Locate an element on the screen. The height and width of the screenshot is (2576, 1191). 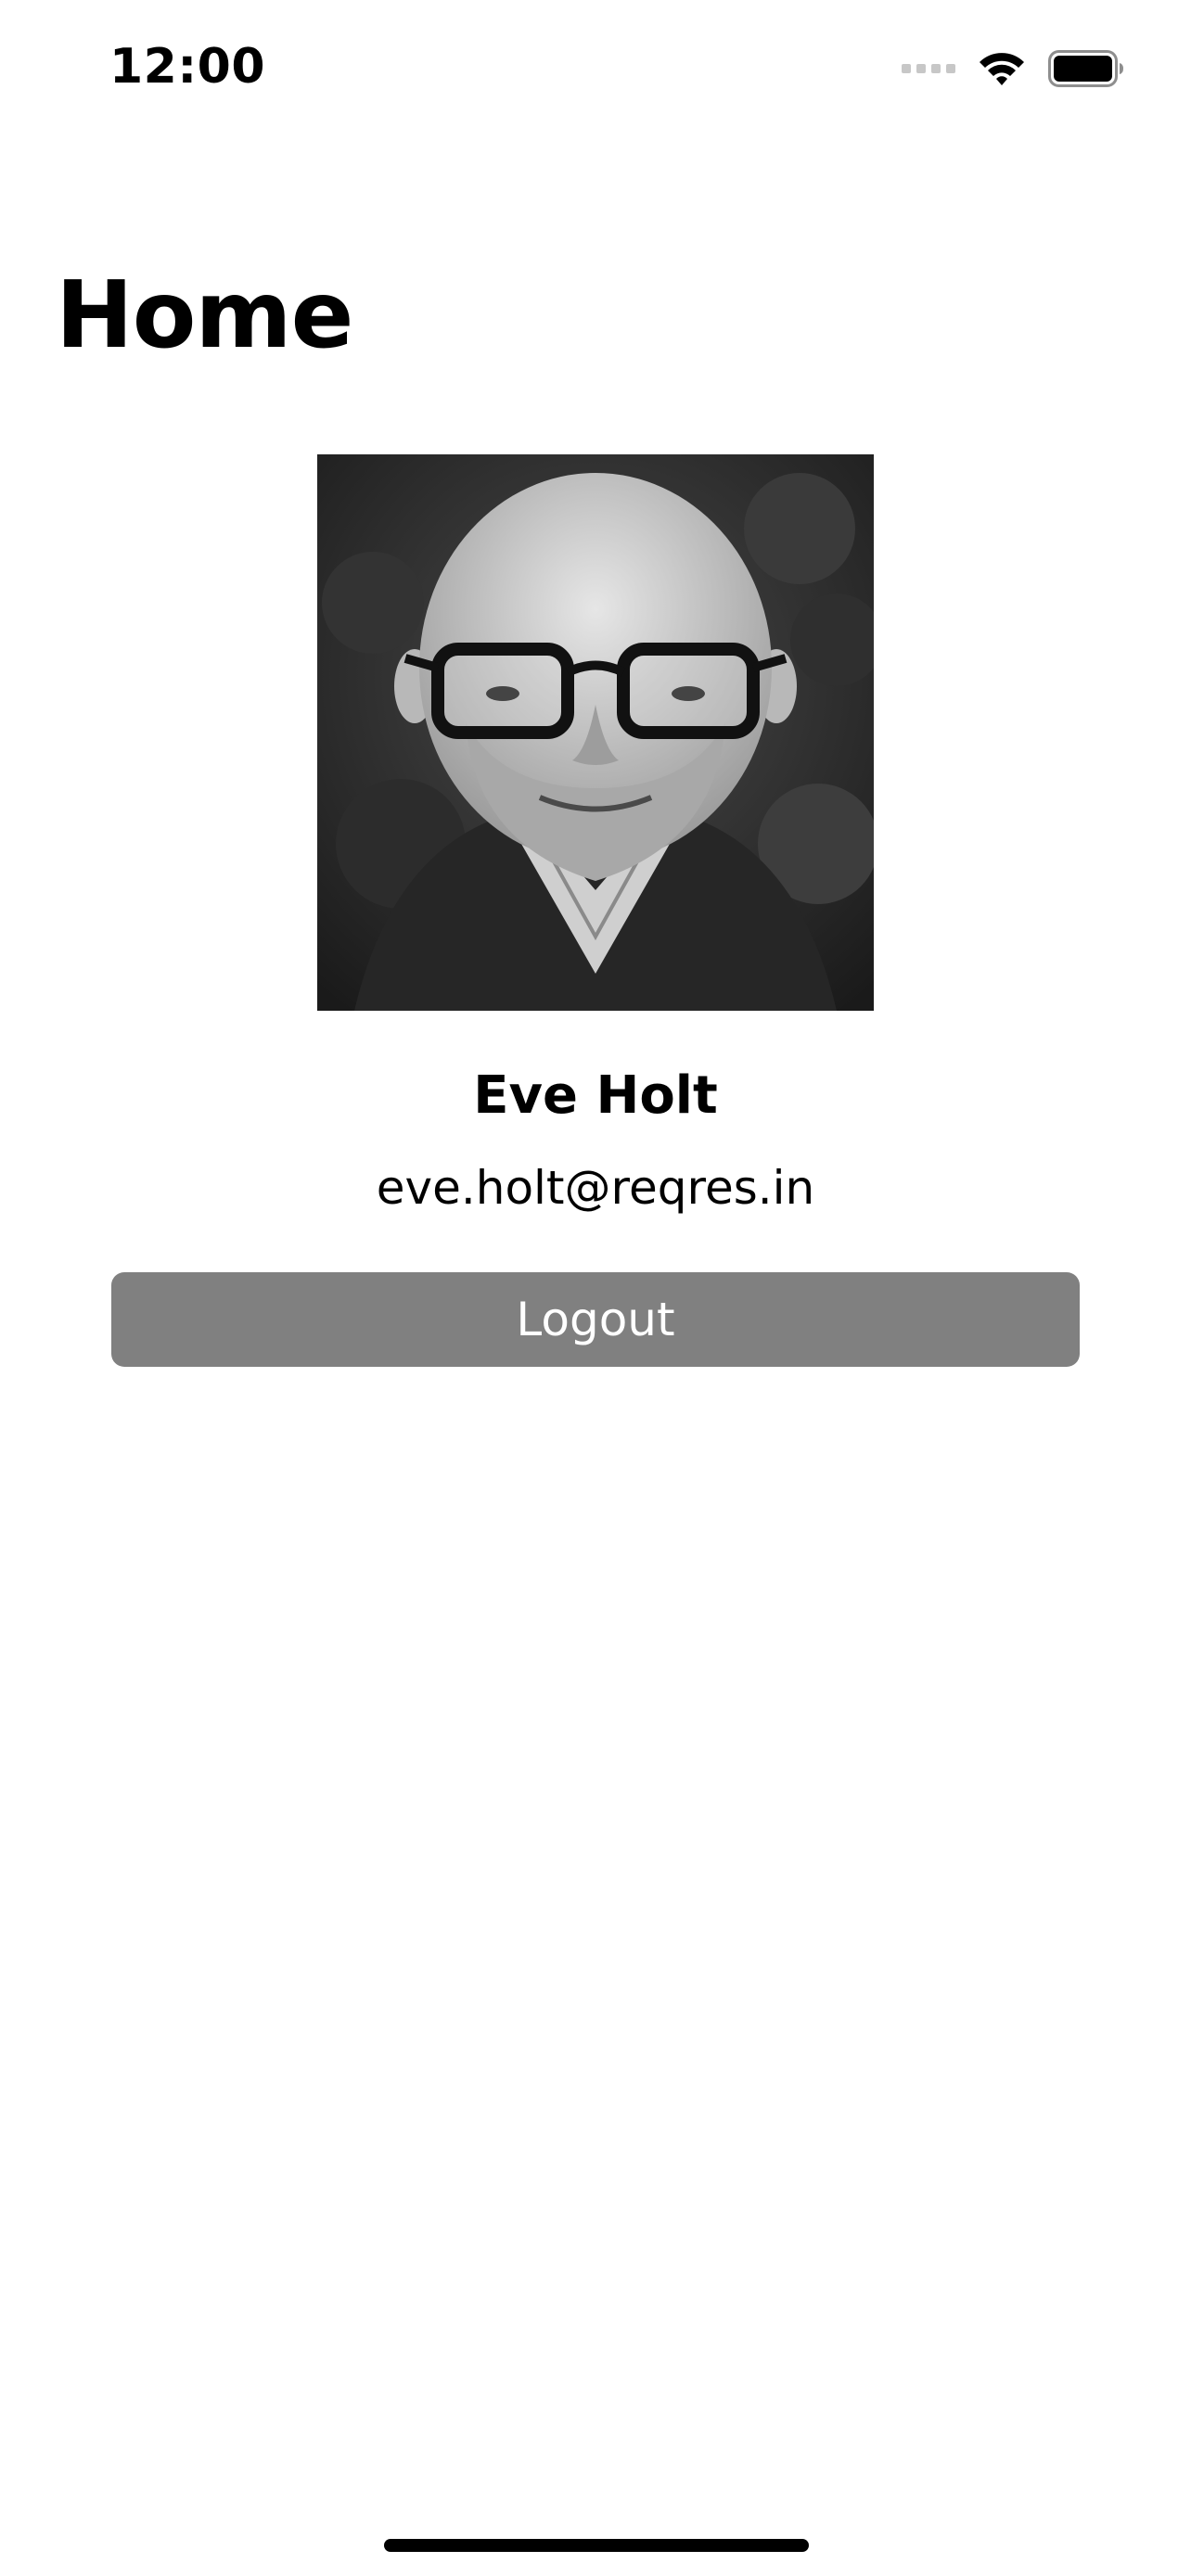
battery-icon is located at coordinates (1085, 68).